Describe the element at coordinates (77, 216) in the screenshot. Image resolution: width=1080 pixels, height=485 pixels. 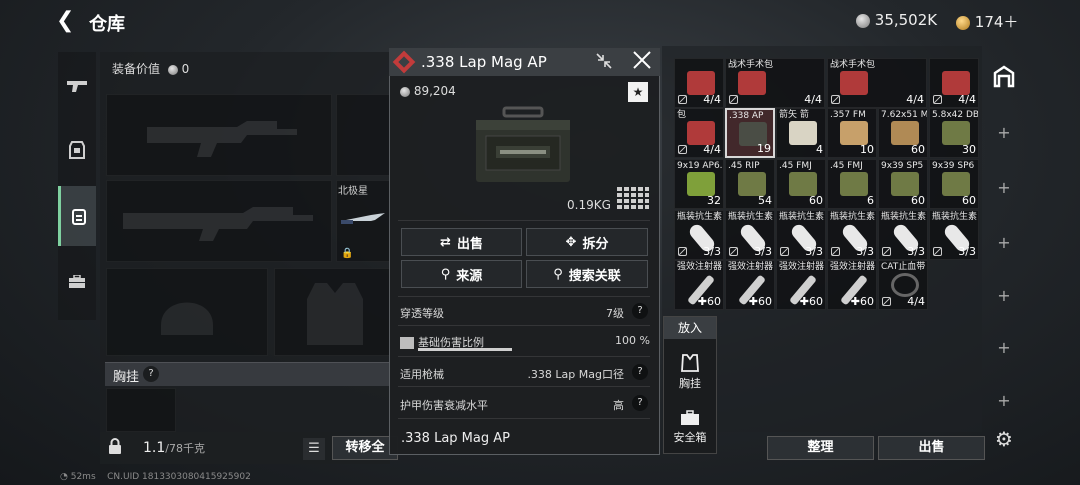
I see `nav-backpack` at that location.